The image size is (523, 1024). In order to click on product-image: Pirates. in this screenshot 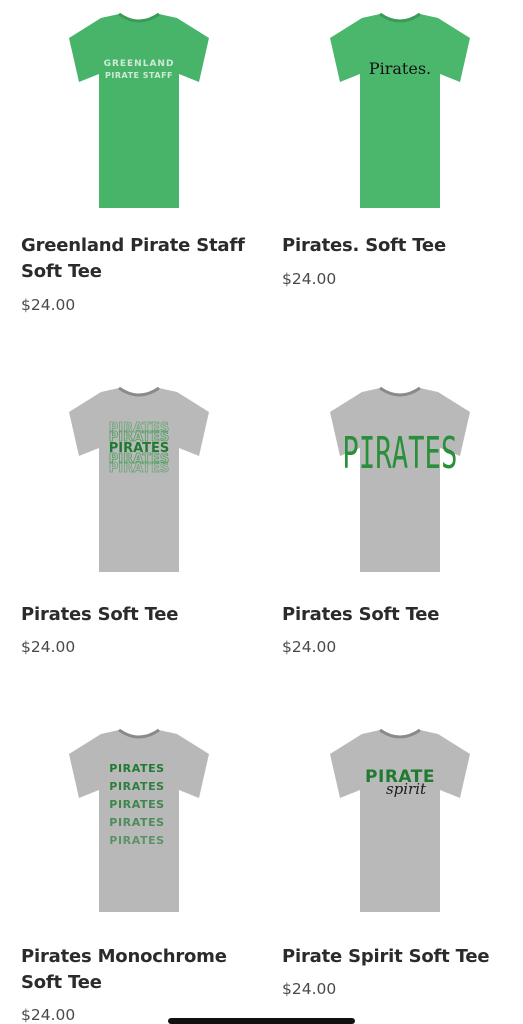, I will do `click(400, 112)`.